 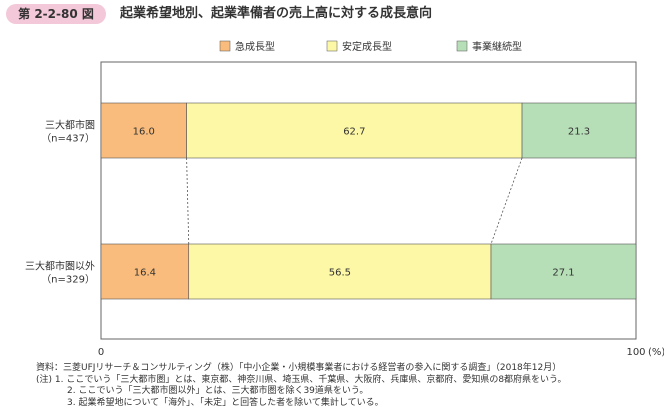 I want to click on data-label: 62.7, so click(x=354, y=132).